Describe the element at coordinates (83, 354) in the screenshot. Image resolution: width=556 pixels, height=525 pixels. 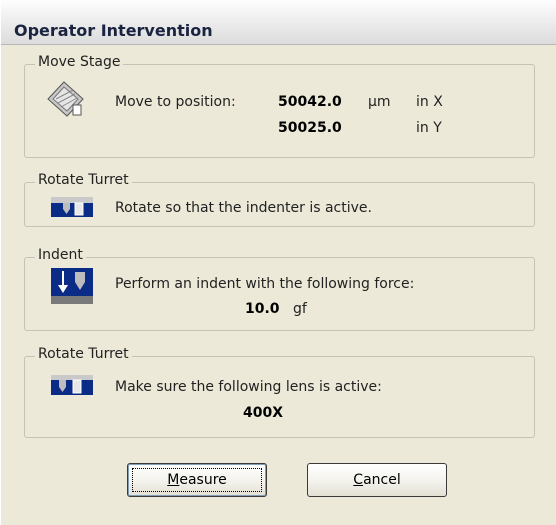
I see `rotate-turret-lens-legend: Rotate Turret` at that location.